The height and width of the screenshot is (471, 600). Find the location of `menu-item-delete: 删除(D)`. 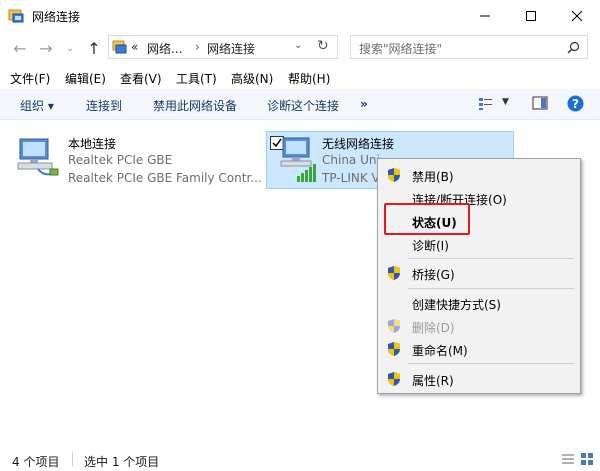

menu-item-delete: 删除(D) is located at coordinates (433, 328).